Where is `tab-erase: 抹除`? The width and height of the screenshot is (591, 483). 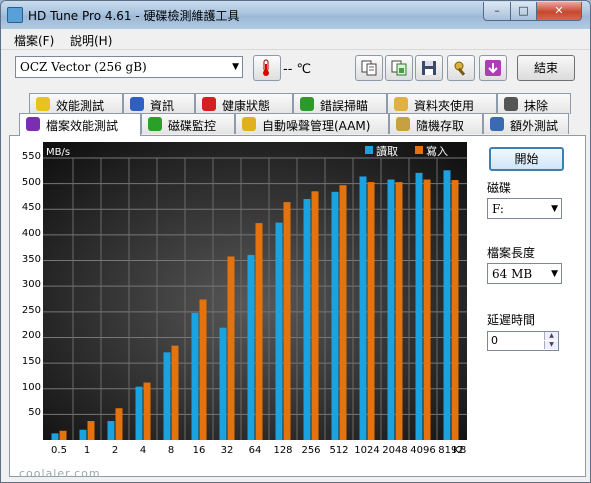
tab-erase: 抹除 is located at coordinates (534, 103).